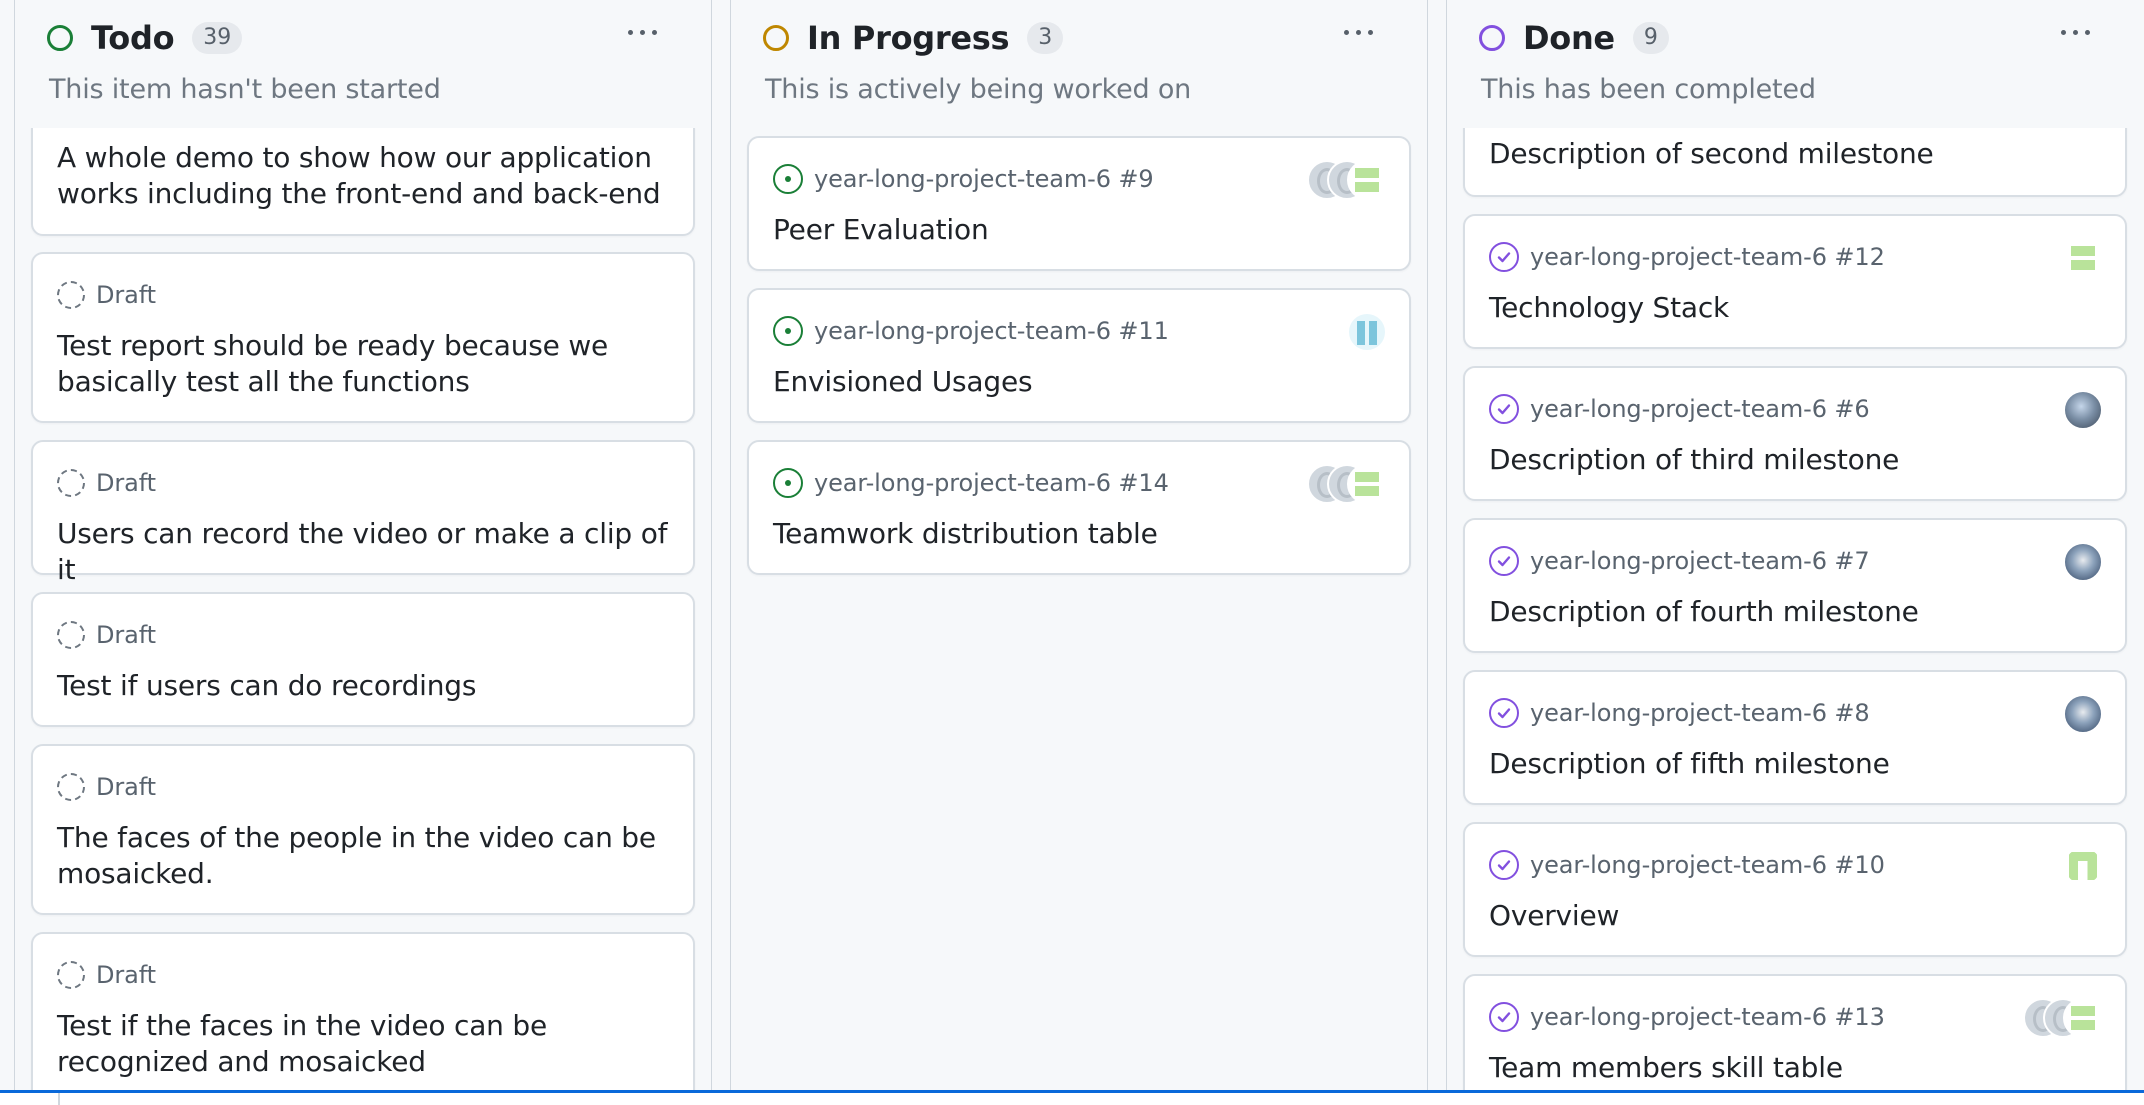  What do you see at coordinates (1795, 612) in the screenshot?
I see `card-title: Description of fourth milestone` at bounding box center [1795, 612].